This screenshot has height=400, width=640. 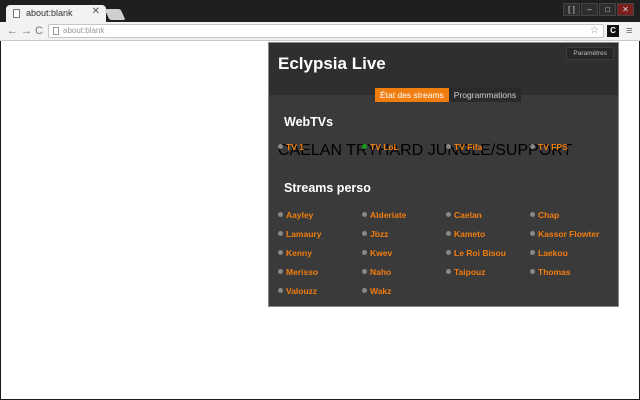 I want to click on back-arrow-icon: ←, so click(x=12, y=31).